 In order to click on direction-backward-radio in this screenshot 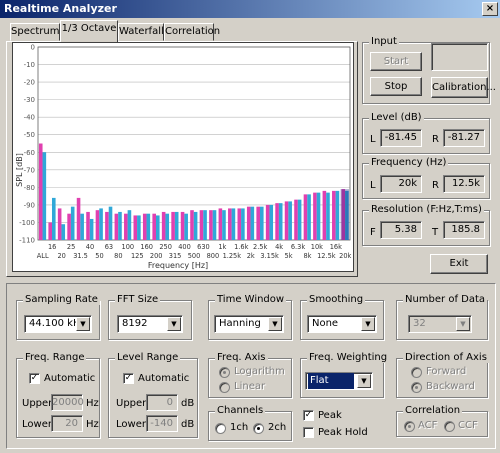, I will do `click(416, 387)`.